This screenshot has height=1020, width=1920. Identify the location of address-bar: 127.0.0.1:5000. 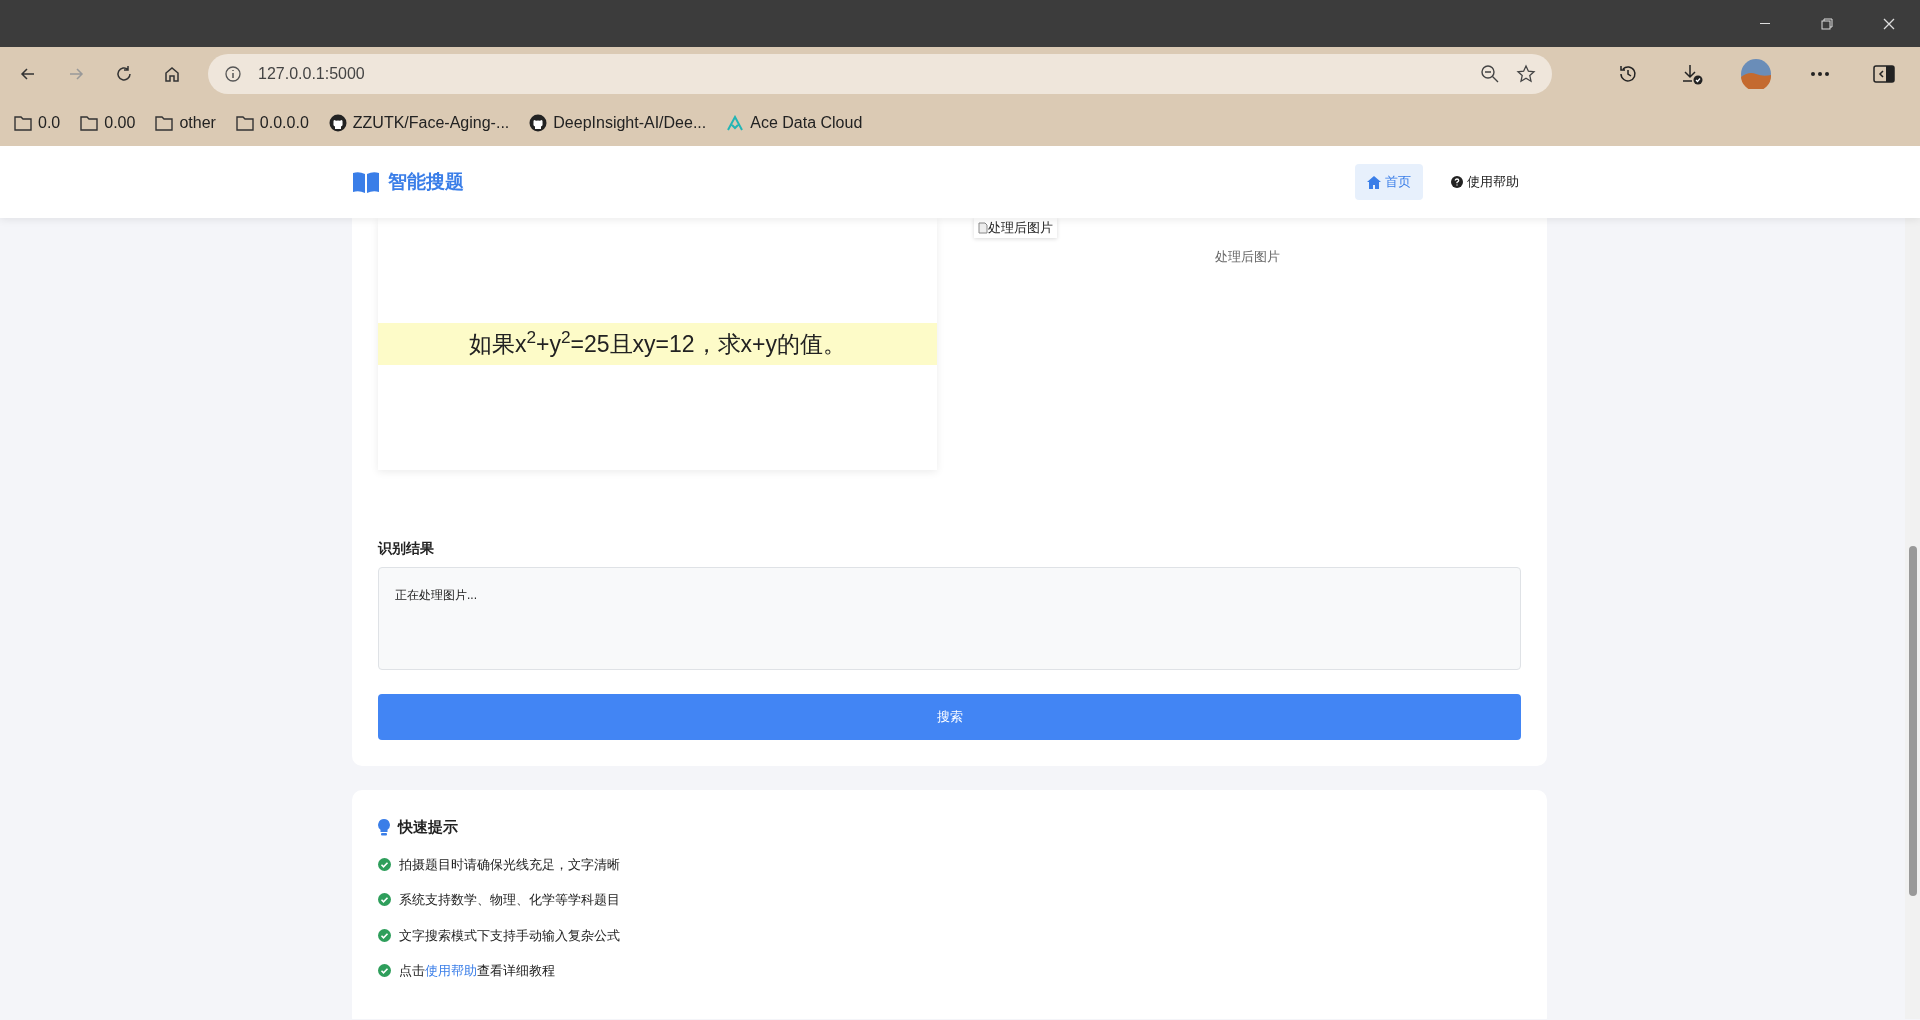
(880, 73).